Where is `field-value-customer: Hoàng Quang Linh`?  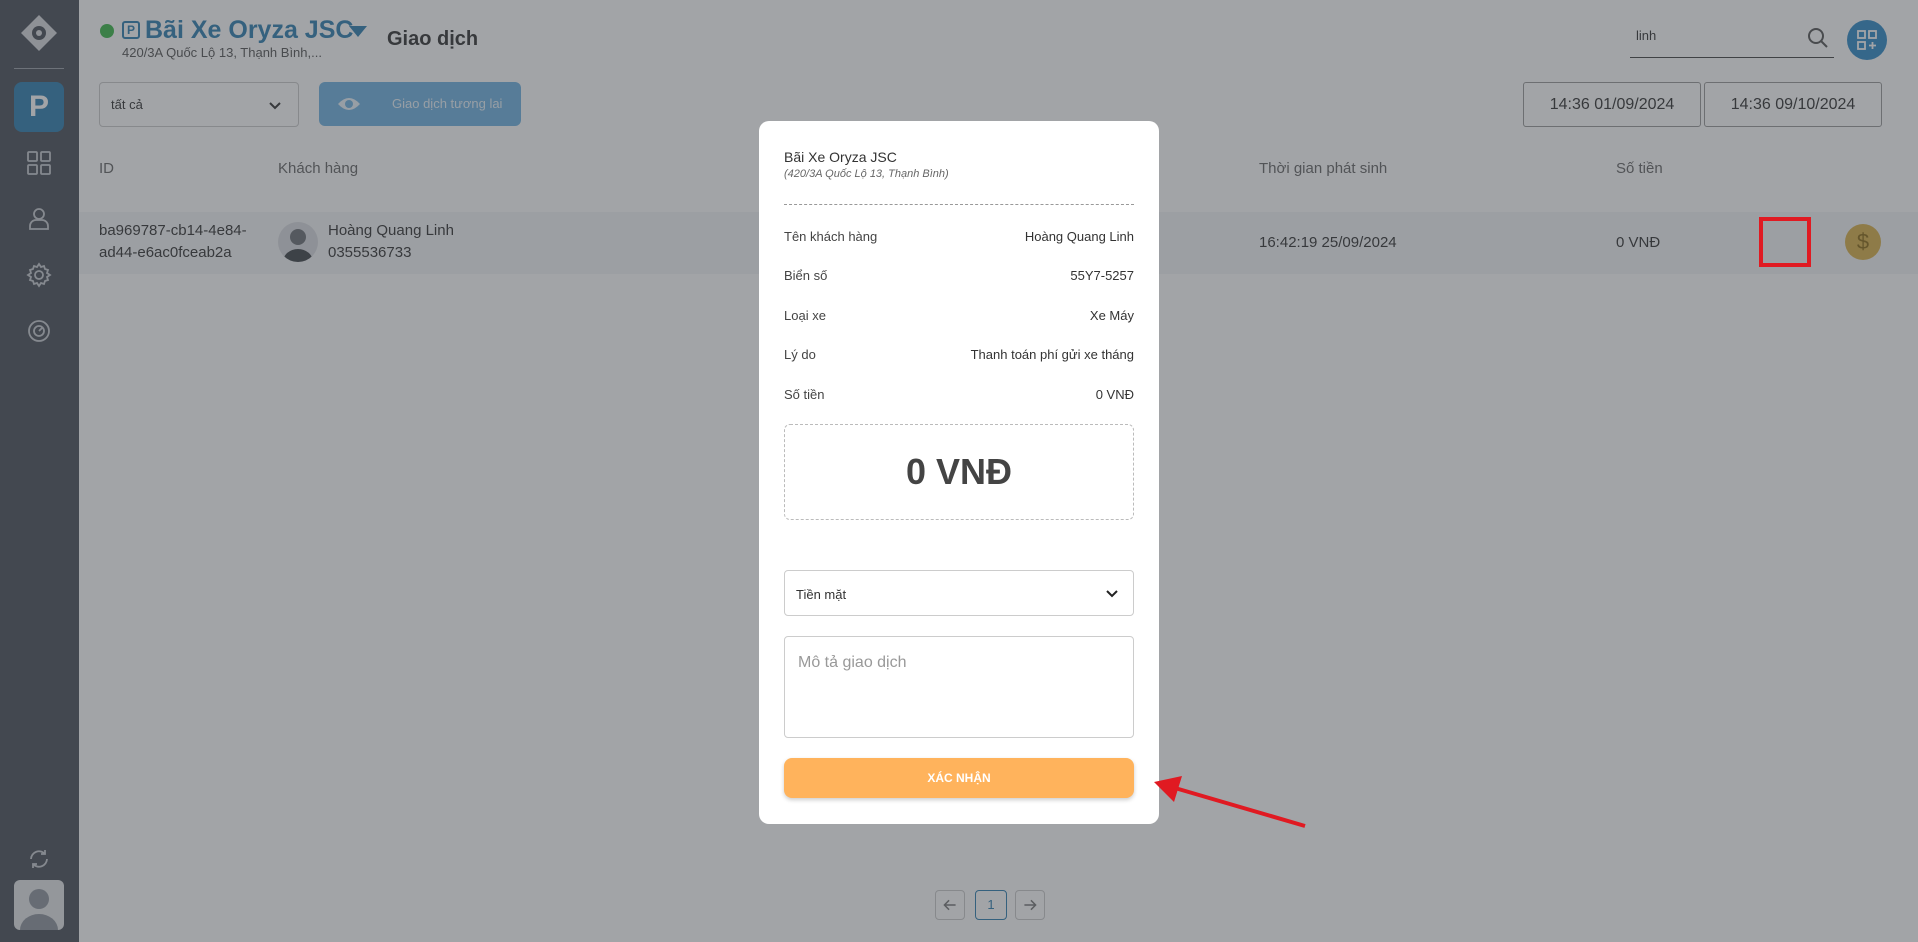 field-value-customer: Hoàng Quang Linh is located at coordinates (1079, 236).